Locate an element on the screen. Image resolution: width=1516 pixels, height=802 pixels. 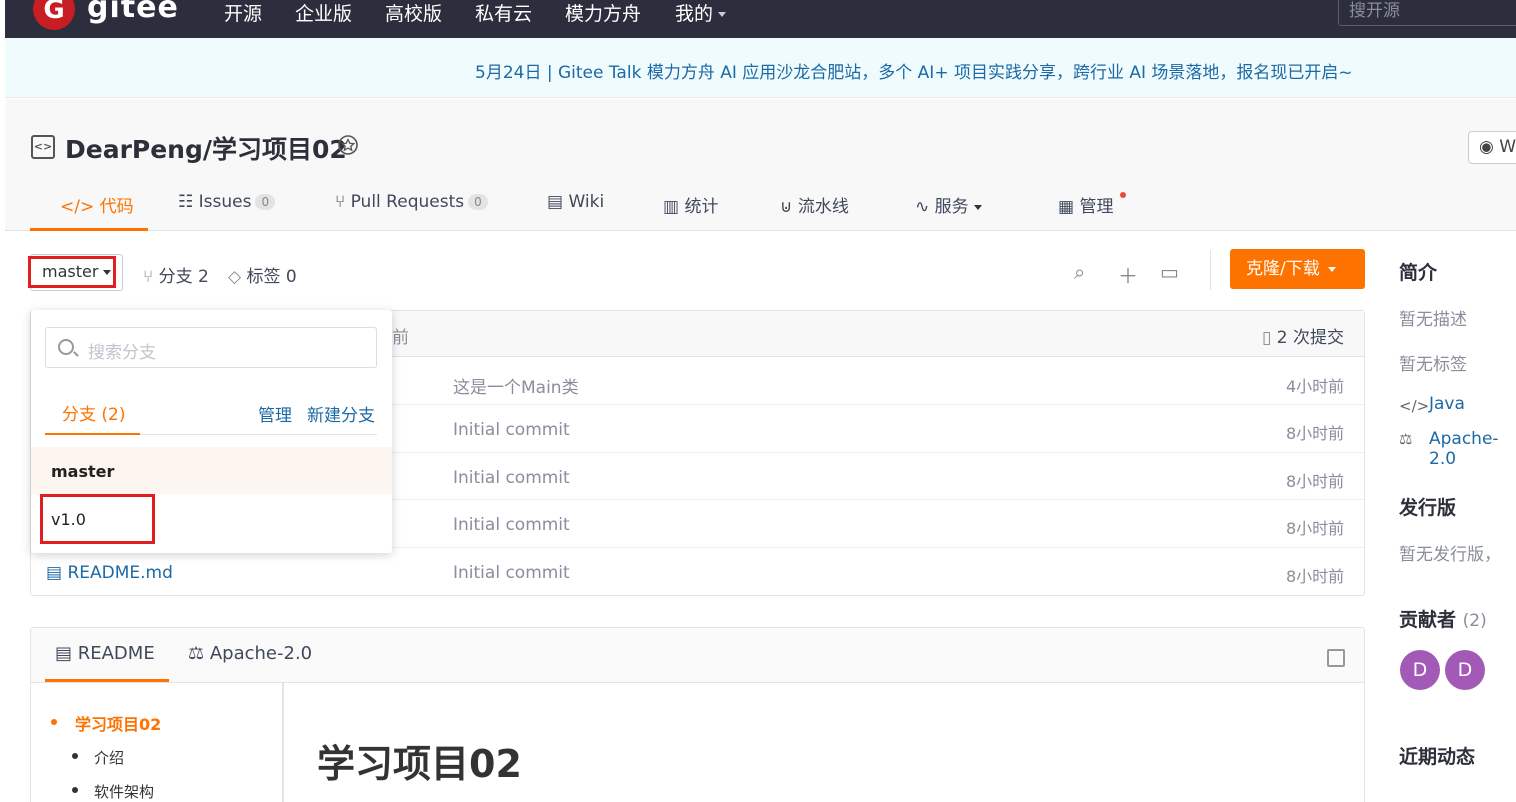
tab-pipeline: ⊍ 流水线 is located at coordinates (814, 212).